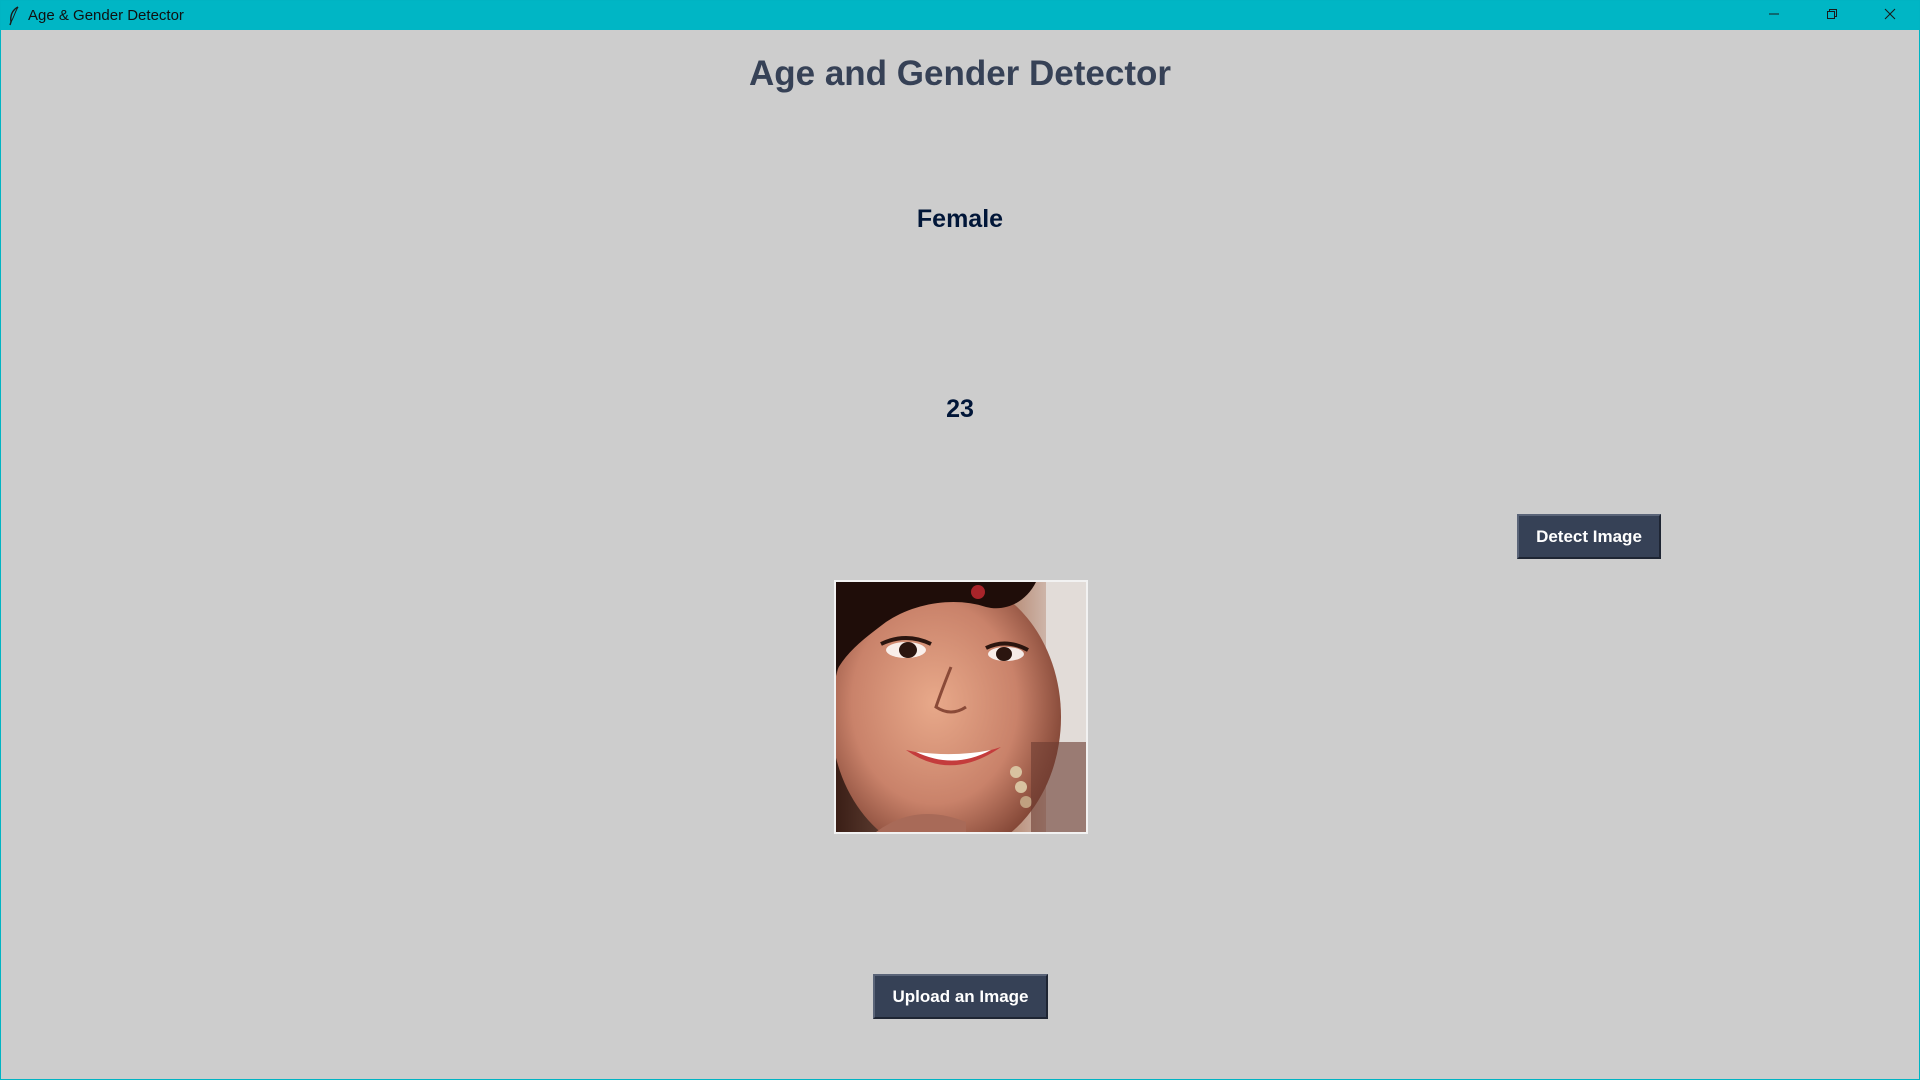 Image resolution: width=1920 pixels, height=1080 pixels. What do you see at coordinates (960, 219) in the screenshot?
I see `gender-result-label: Female` at bounding box center [960, 219].